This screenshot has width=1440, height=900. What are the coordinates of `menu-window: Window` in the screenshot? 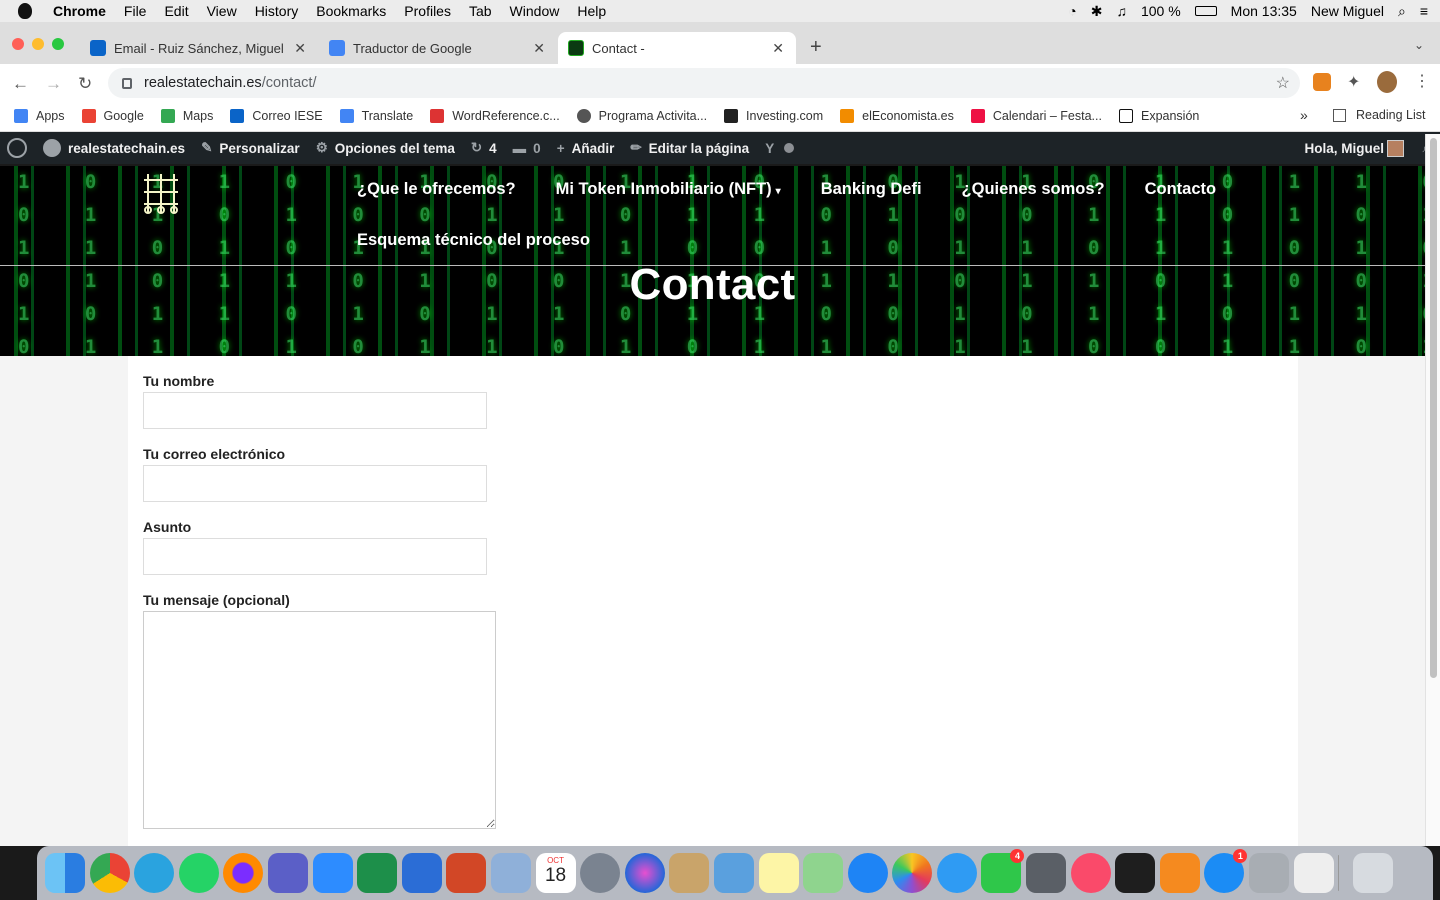 It's located at (535, 11).